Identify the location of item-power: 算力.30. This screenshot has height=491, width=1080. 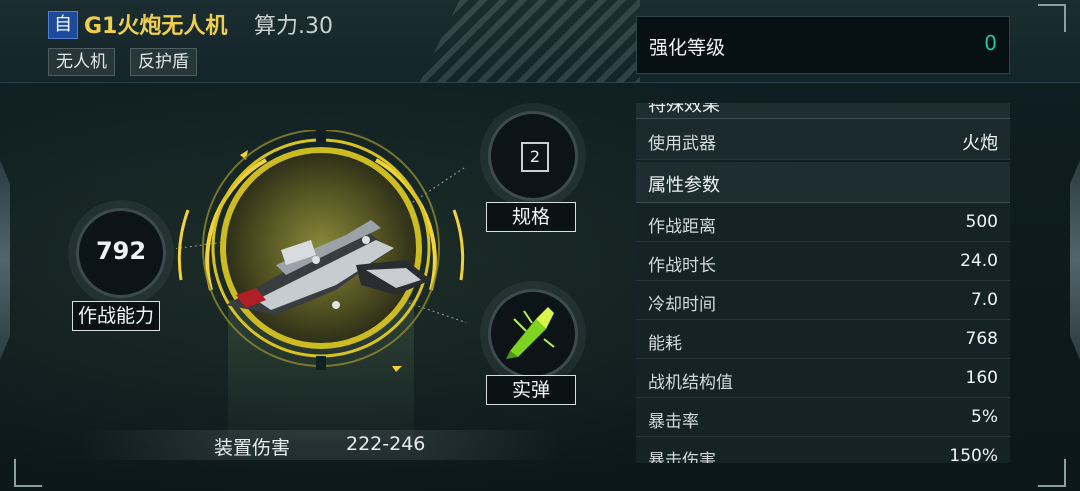
(293, 26).